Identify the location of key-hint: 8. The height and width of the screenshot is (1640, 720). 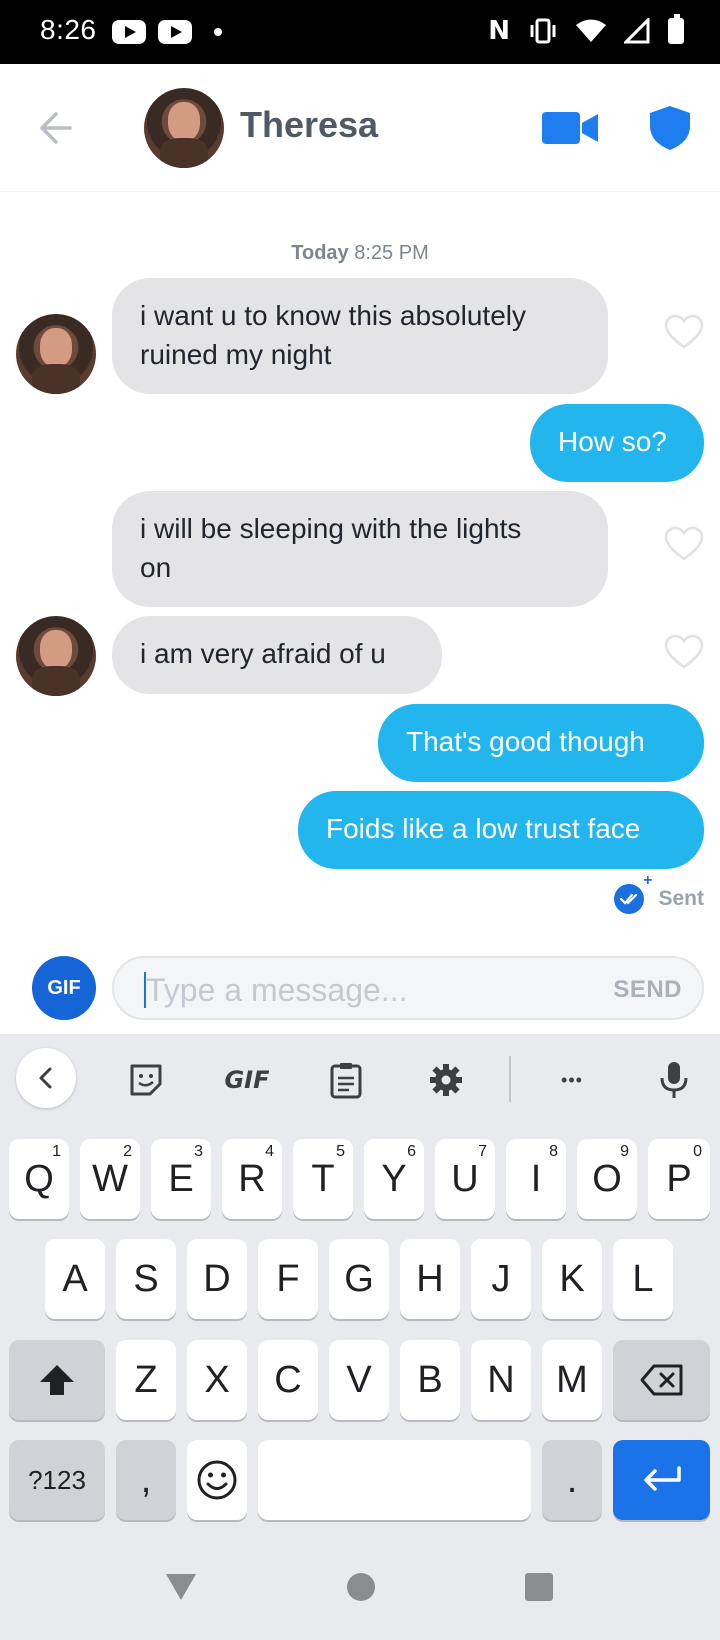
(553, 1151).